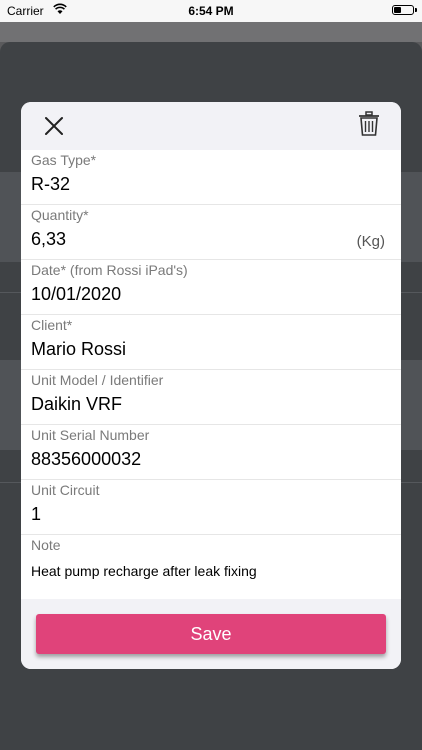 Image resolution: width=422 pixels, height=750 pixels. I want to click on quantity-field: Quantity* 6,33 (Kg), so click(211, 232).